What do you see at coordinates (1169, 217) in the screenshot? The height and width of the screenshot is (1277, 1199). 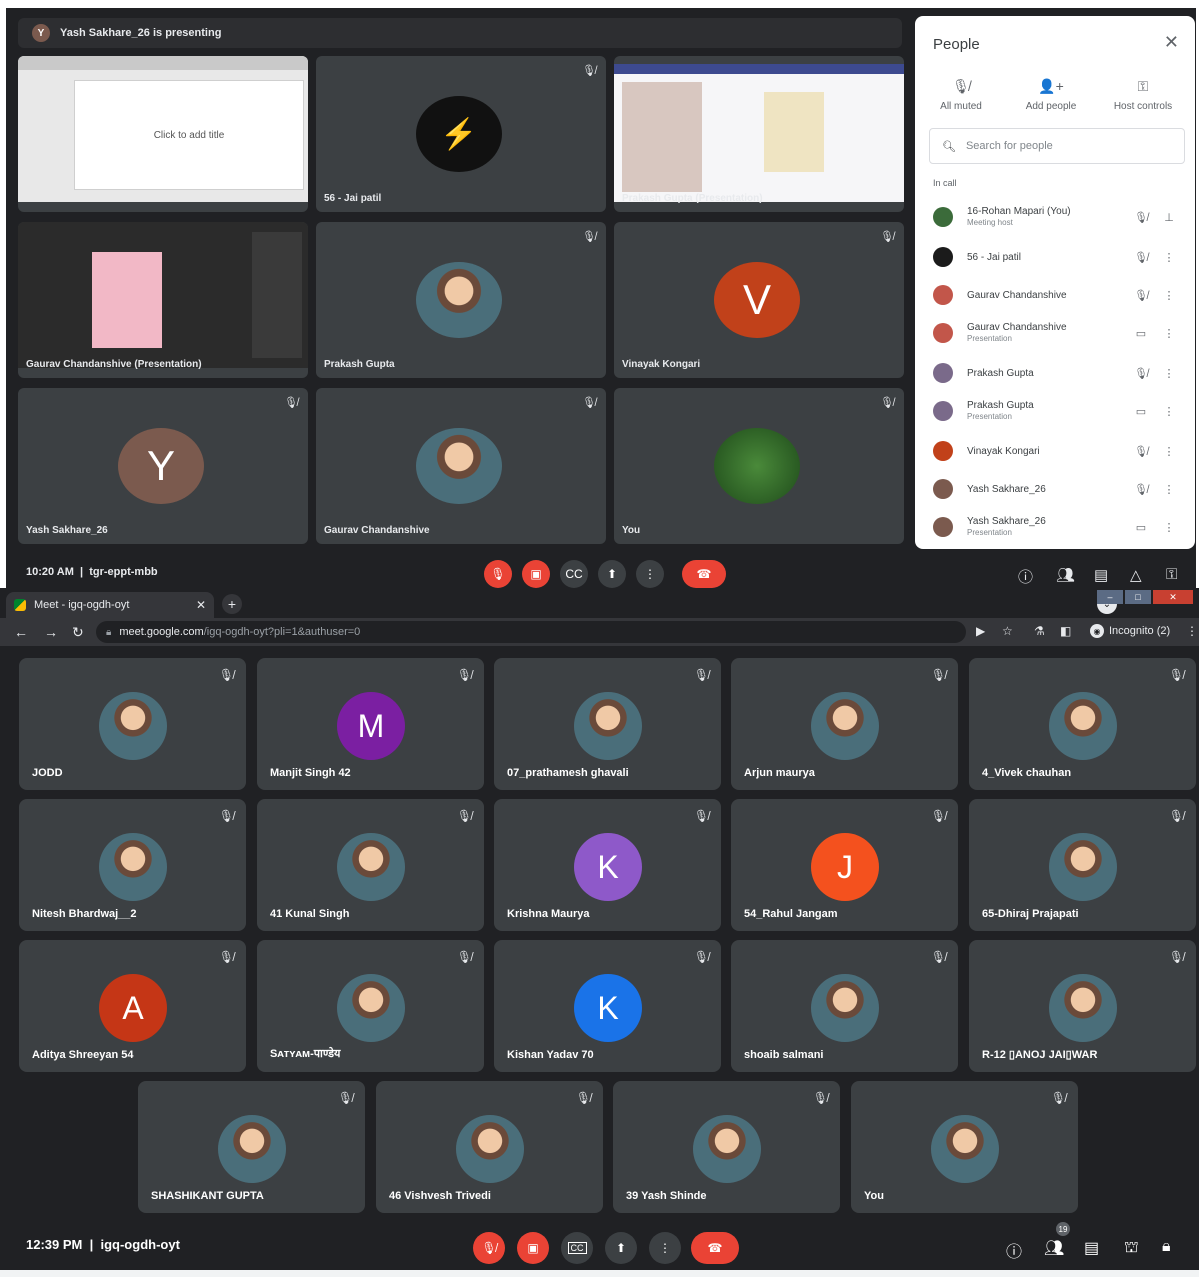 I see `pin-icon: ⊥` at bounding box center [1169, 217].